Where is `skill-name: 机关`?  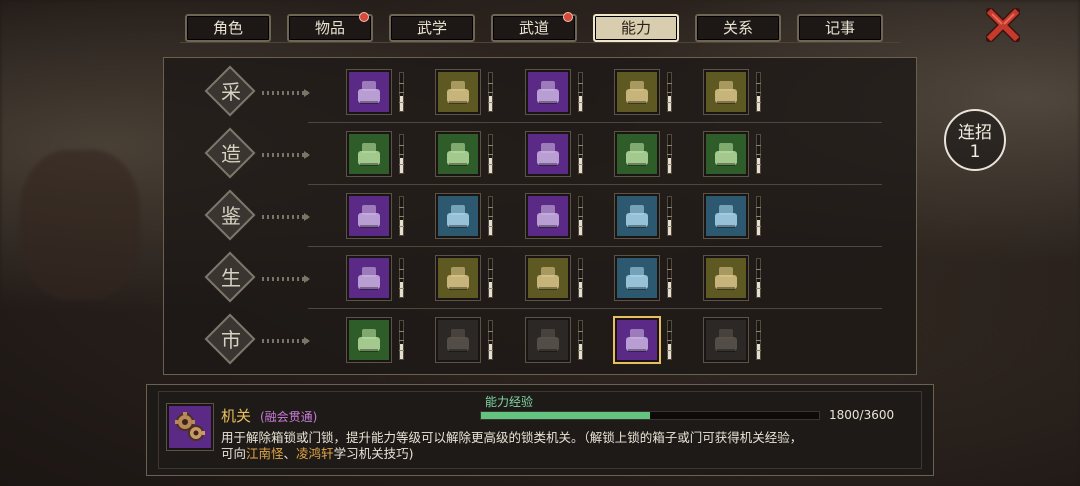 skill-name: 机关 is located at coordinates (236, 416).